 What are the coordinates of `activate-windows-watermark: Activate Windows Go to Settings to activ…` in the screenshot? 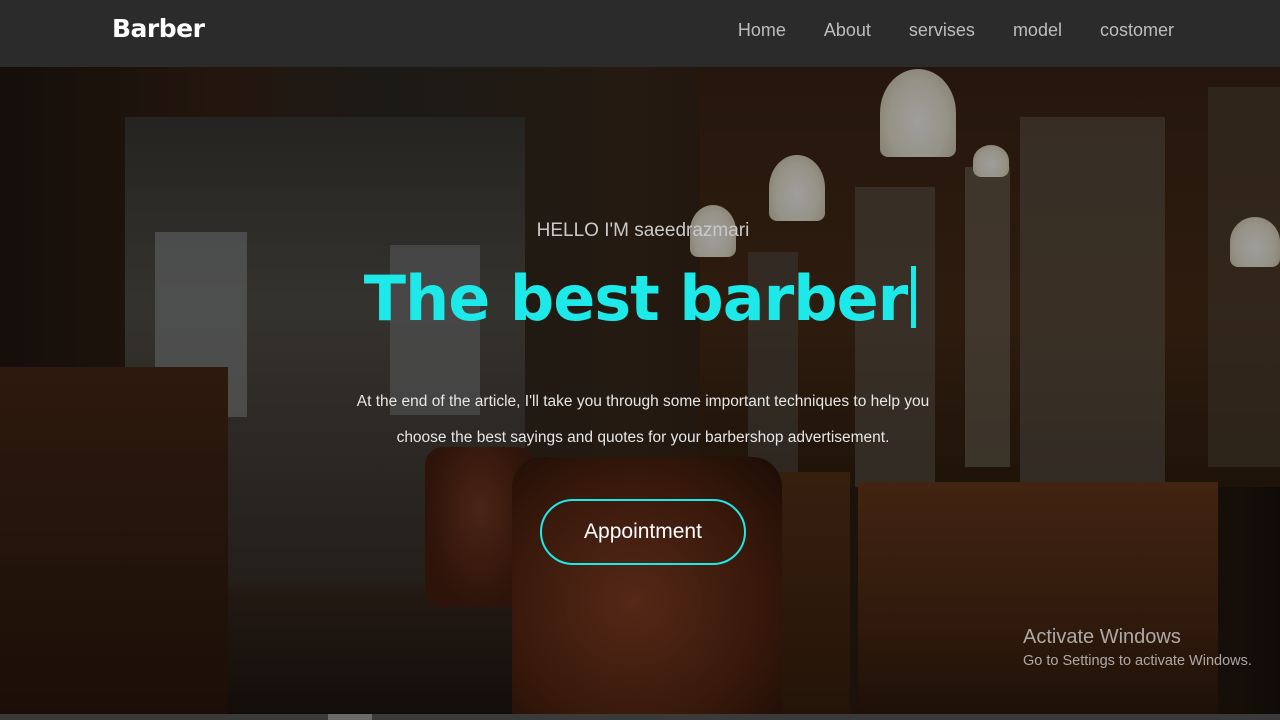 It's located at (1137, 647).